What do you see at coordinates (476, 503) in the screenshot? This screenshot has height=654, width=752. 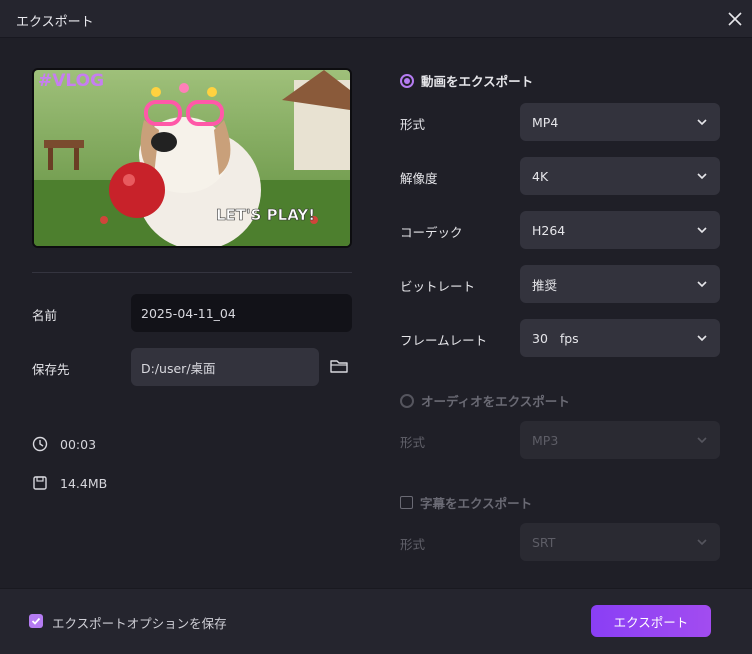 I see `subtitle-export-label: 字幕をエクスポート` at bounding box center [476, 503].